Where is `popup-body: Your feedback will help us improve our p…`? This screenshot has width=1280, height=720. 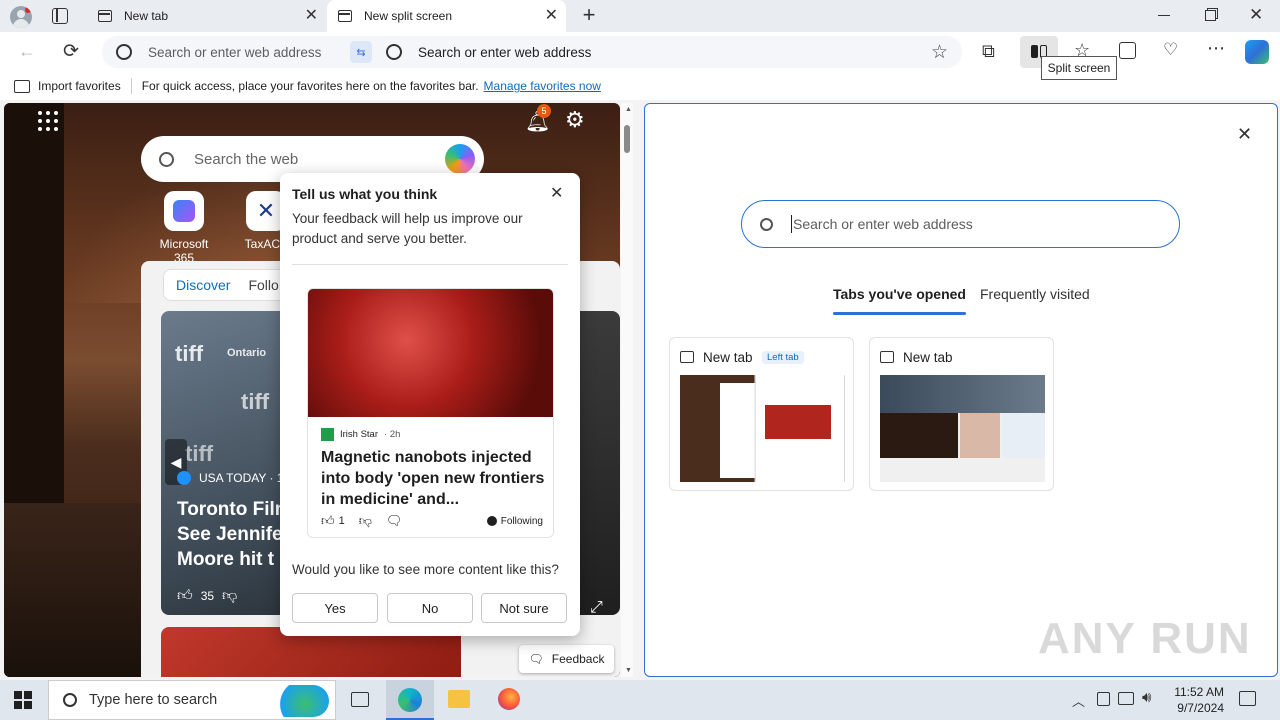 popup-body: Your feedback will help us improve our p… is located at coordinates (407, 228).